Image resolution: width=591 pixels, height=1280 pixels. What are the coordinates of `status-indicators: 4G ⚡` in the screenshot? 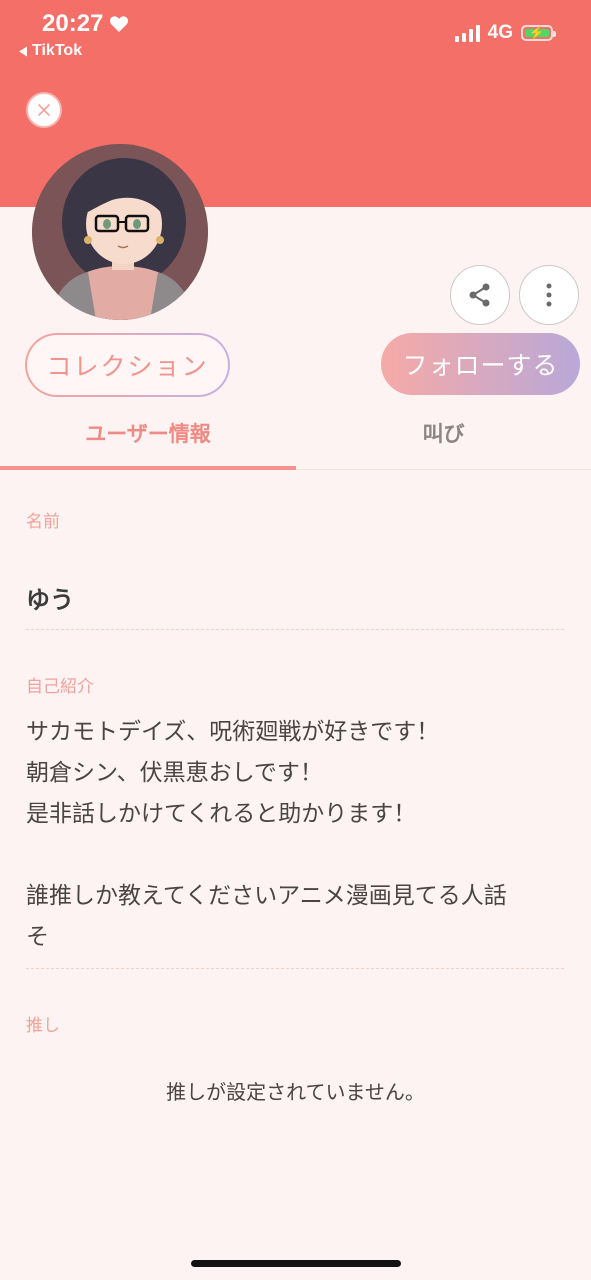 It's located at (505, 33).